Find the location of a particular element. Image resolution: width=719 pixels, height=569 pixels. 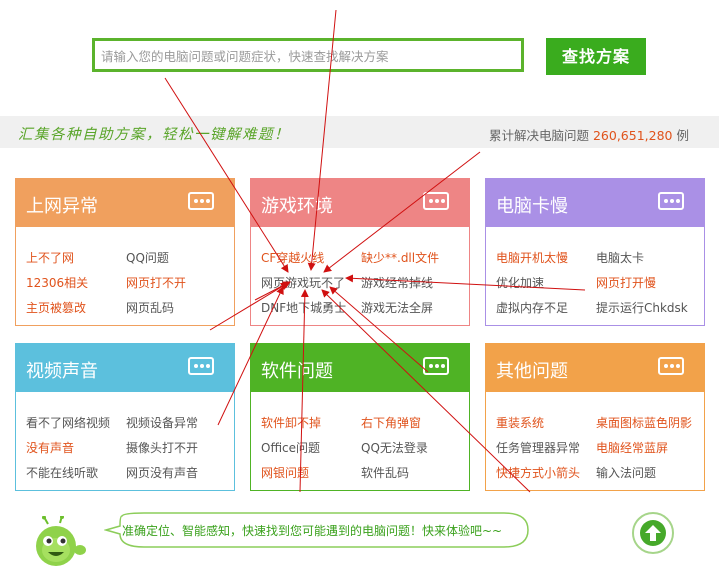

card-title: 其他问题 is located at coordinates (532, 371).